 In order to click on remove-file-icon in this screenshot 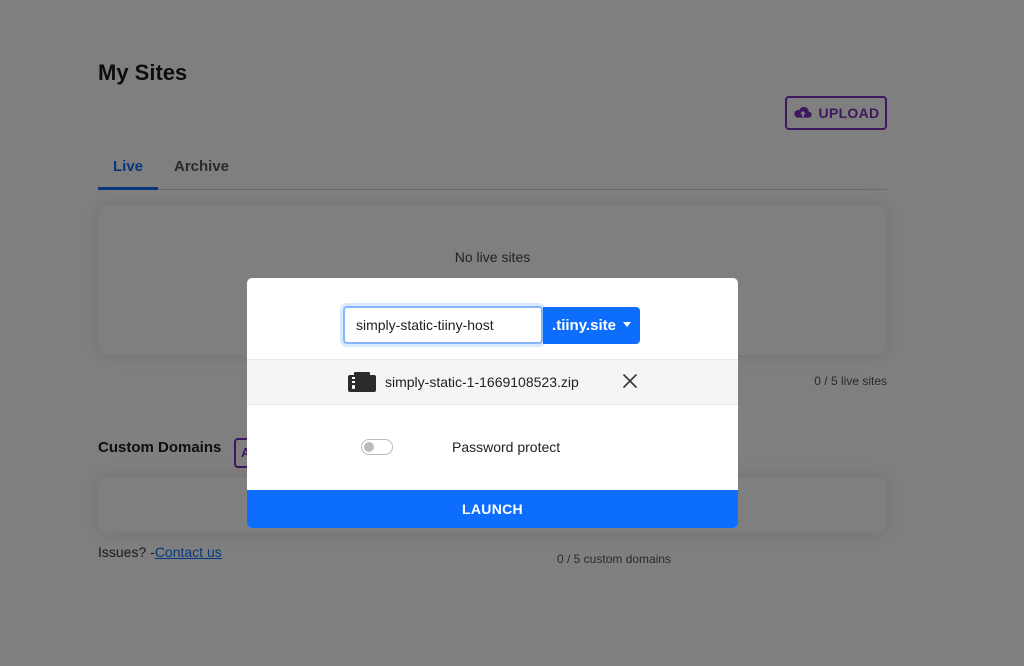, I will do `click(630, 381)`.